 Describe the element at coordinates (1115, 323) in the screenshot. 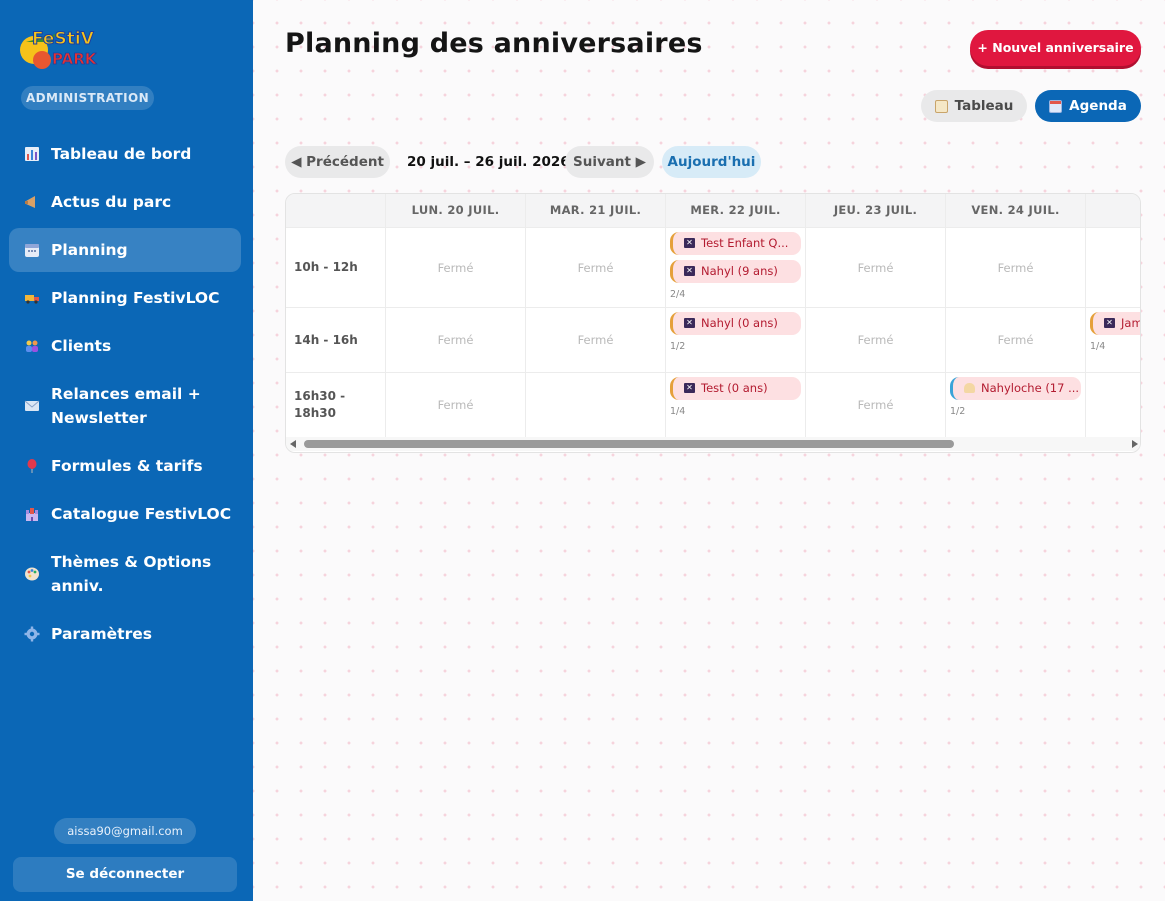

I see `event-chip: ✕ Jam` at that location.